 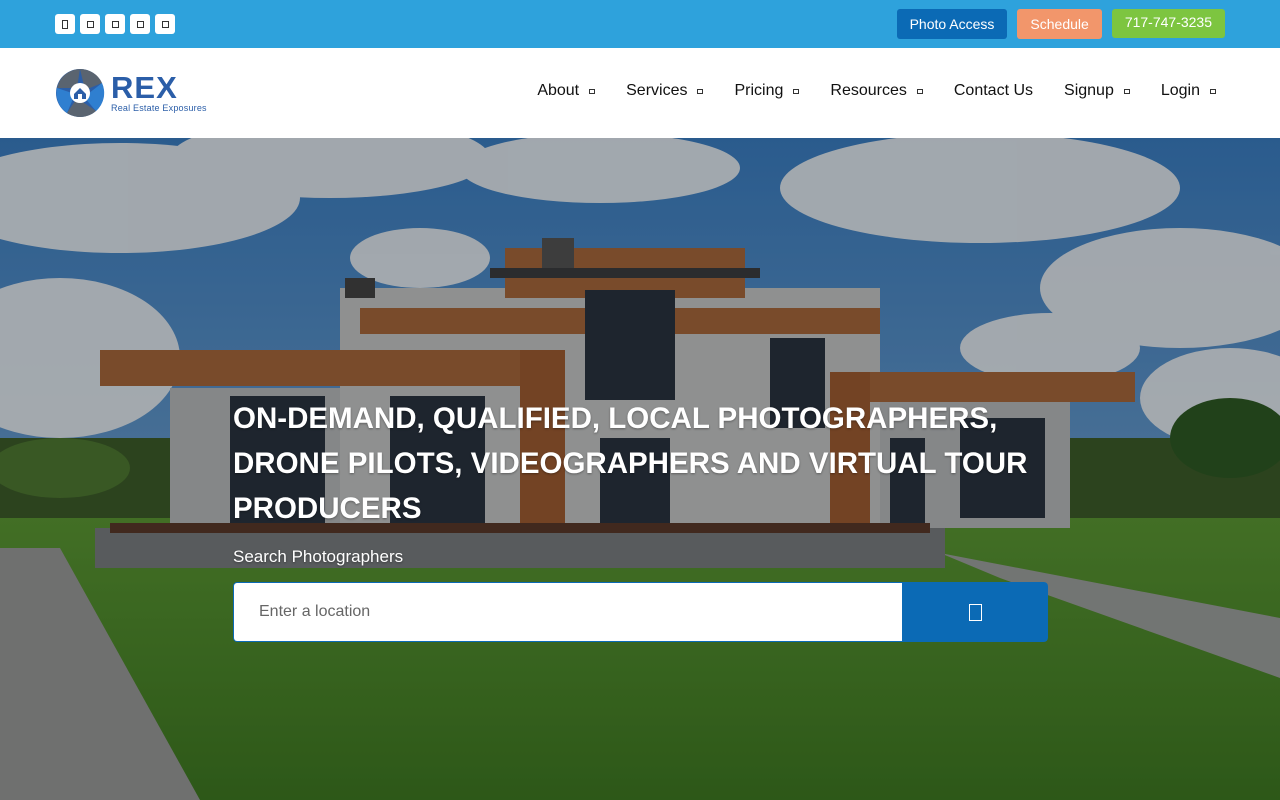 I want to click on linkedin-icon, so click(x=140, y=24).